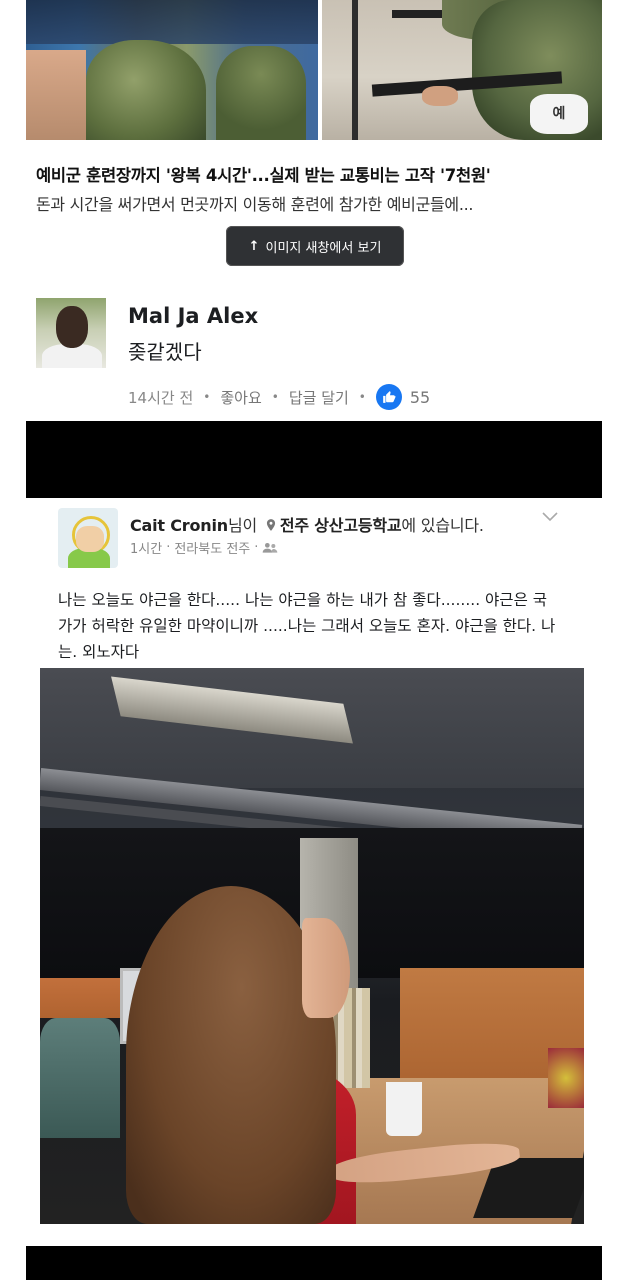 The image size is (640, 1280). I want to click on armband-text: 예, so click(559, 114).